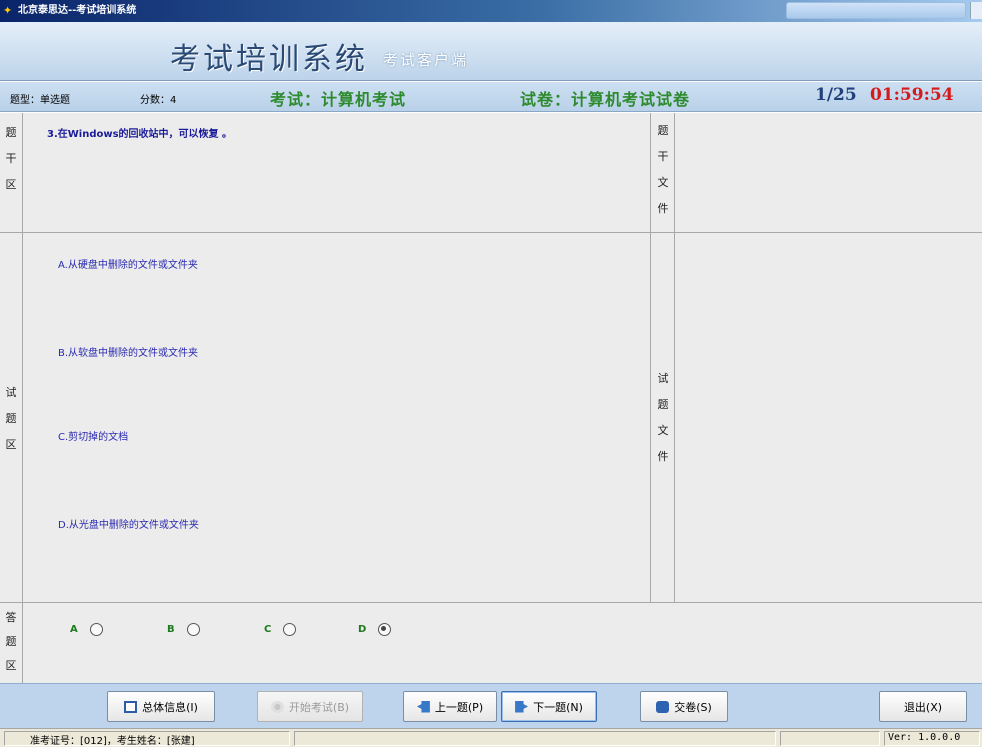 The height and width of the screenshot is (747, 982). I want to click on overall-info-label: 总体信息(I), so click(170, 707).